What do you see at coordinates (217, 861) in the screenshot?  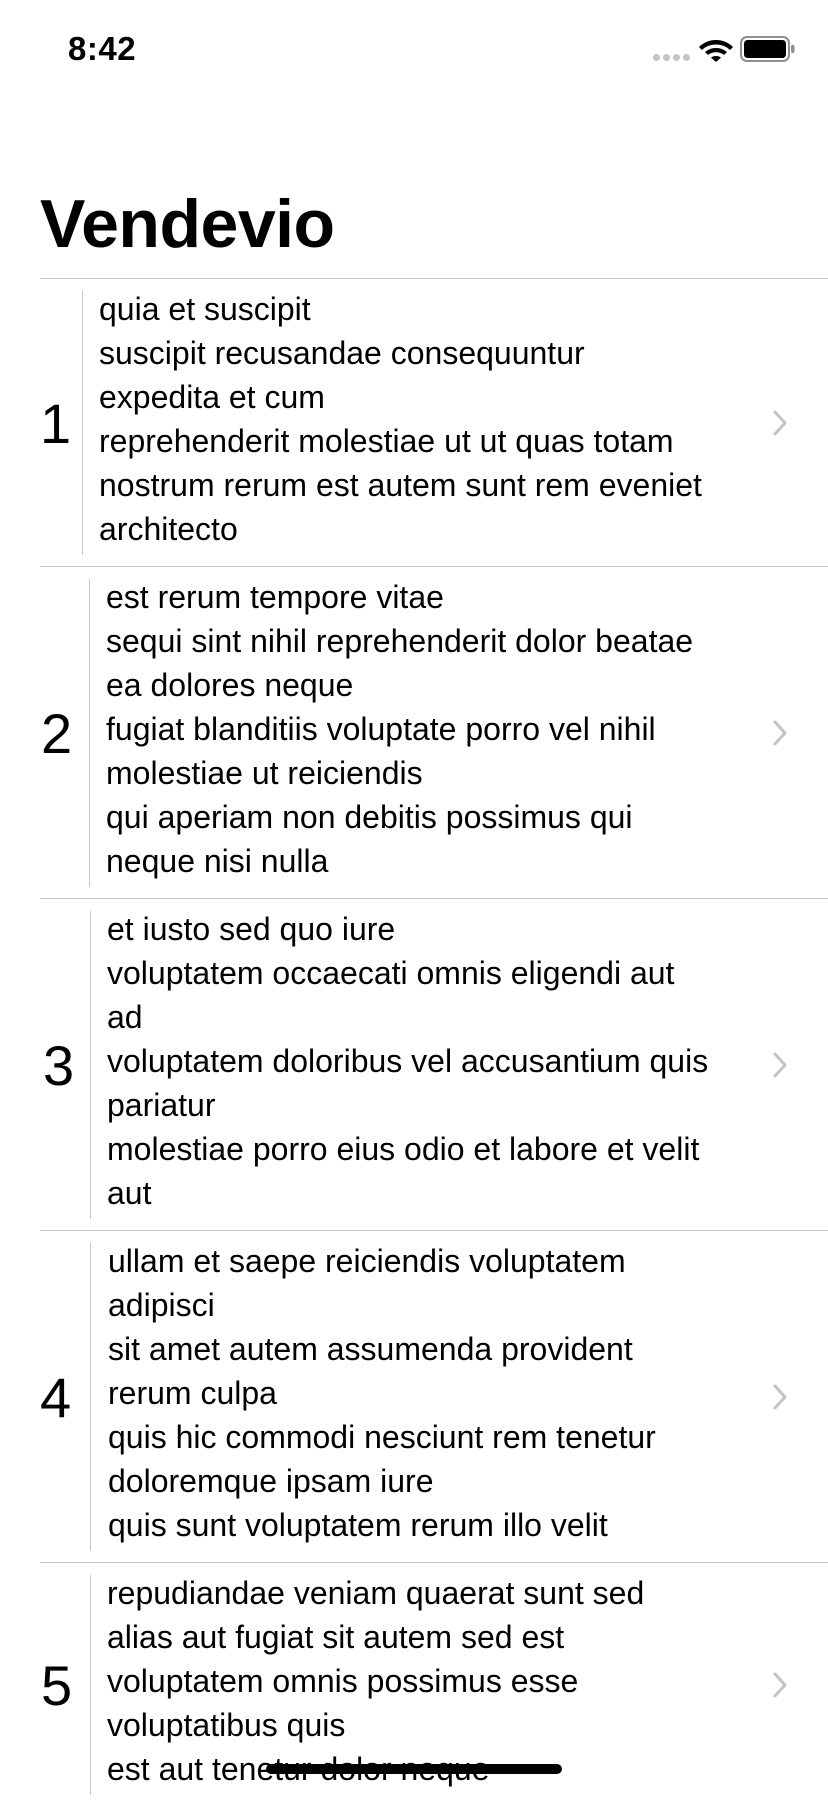 I see `row-text-line: neque nisi nulla` at bounding box center [217, 861].